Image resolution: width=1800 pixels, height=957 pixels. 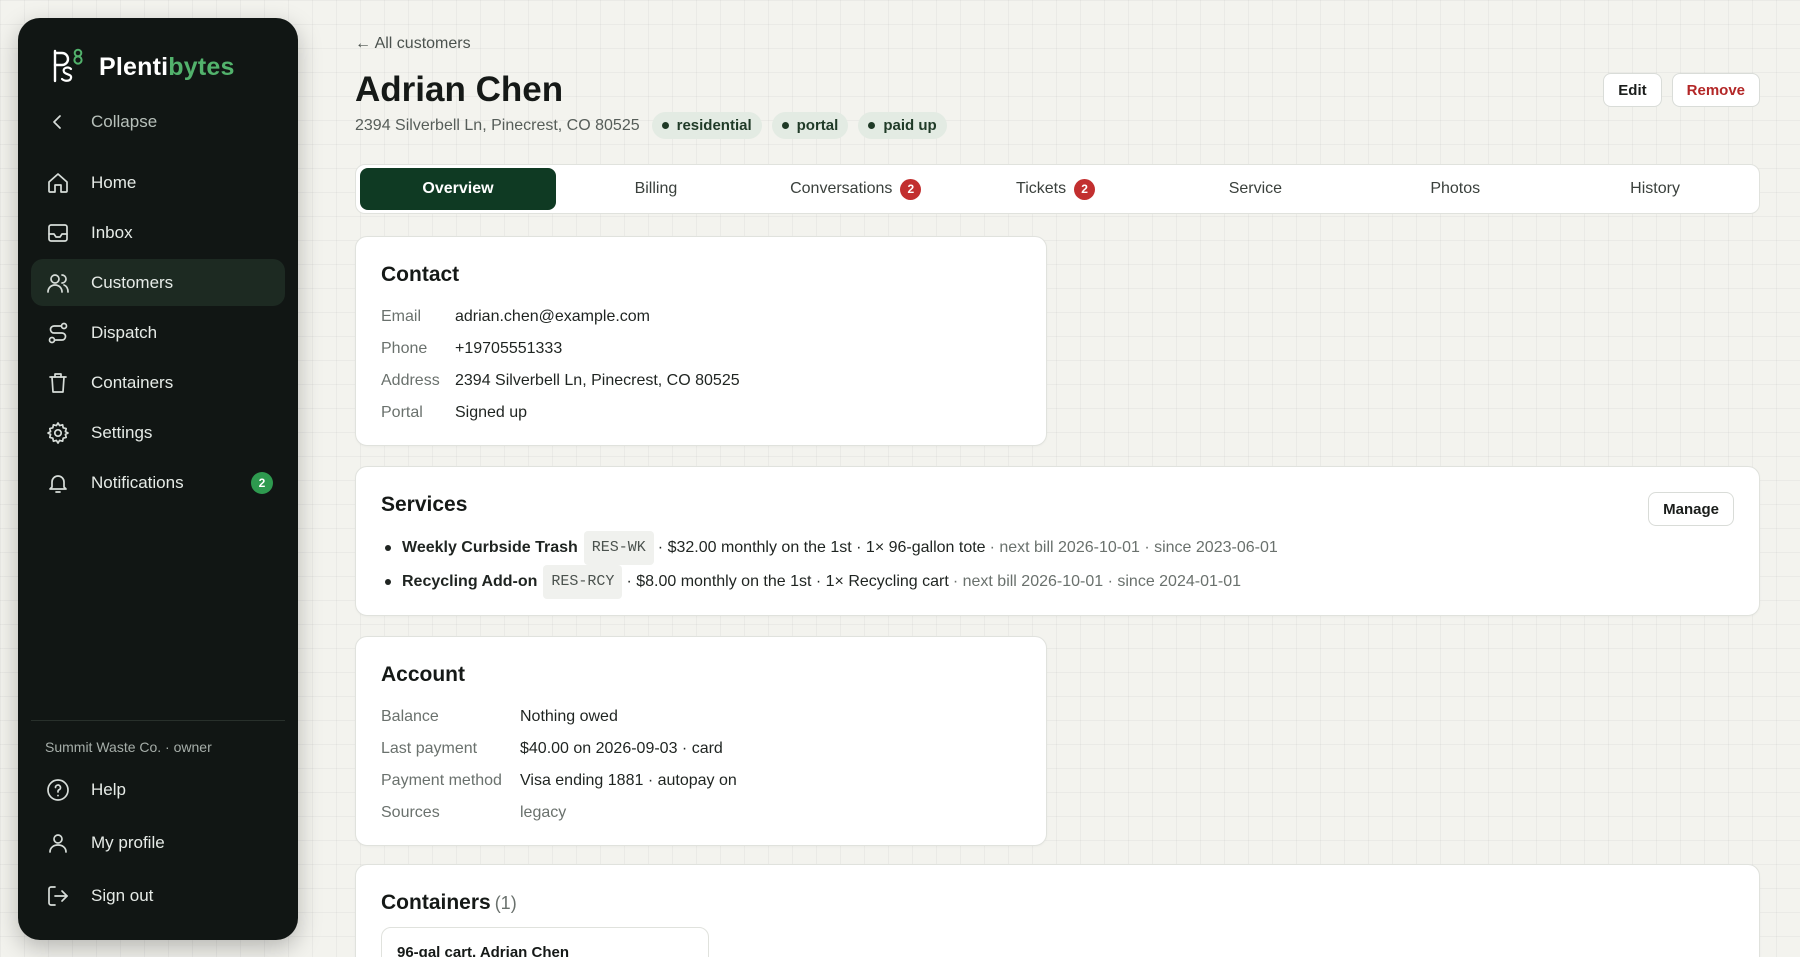 What do you see at coordinates (128, 747) in the screenshot?
I see `org-label: Summit Waste Co. · owner` at bounding box center [128, 747].